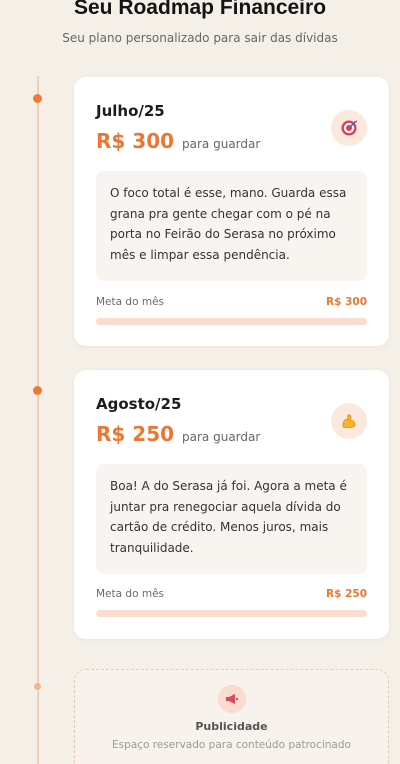 This screenshot has height=764, width=400. Describe the element at coordinates (38, 420) in the screenshot. I see `timeline-line` at that location.